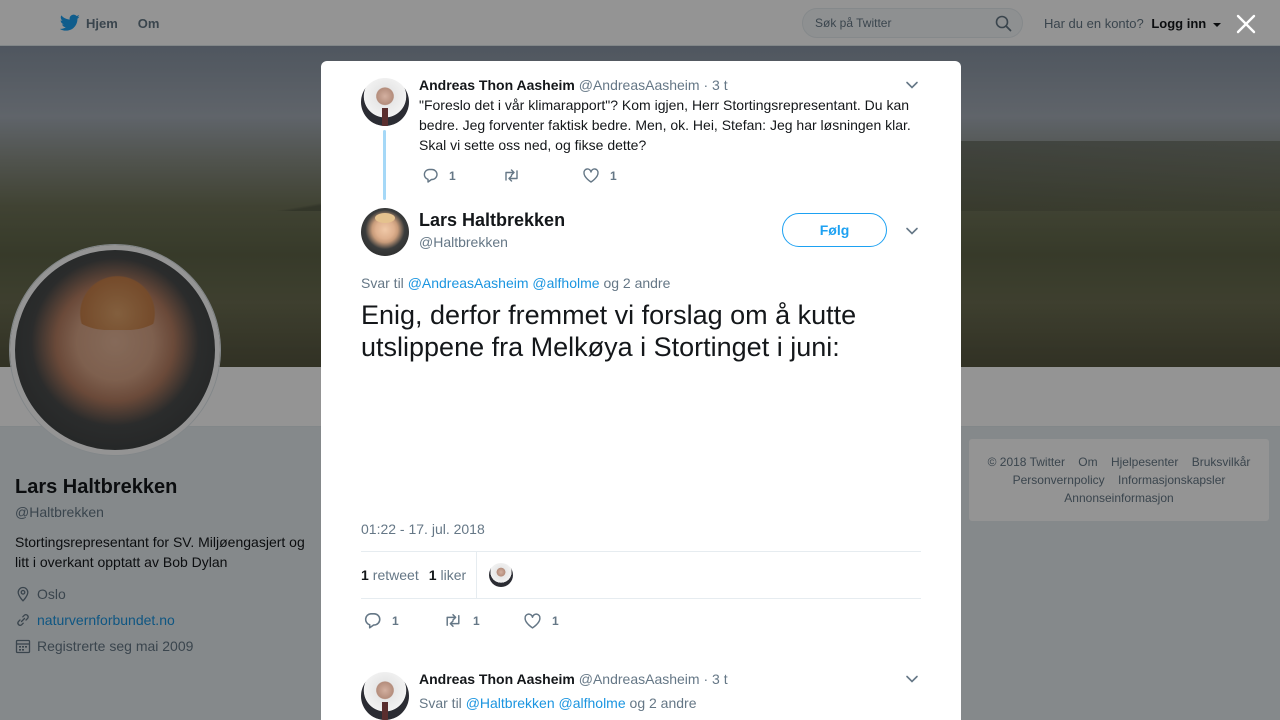 This screenshot has width=1280, height=720. I want to click on like-stat-count: 1, so click(432, 575).